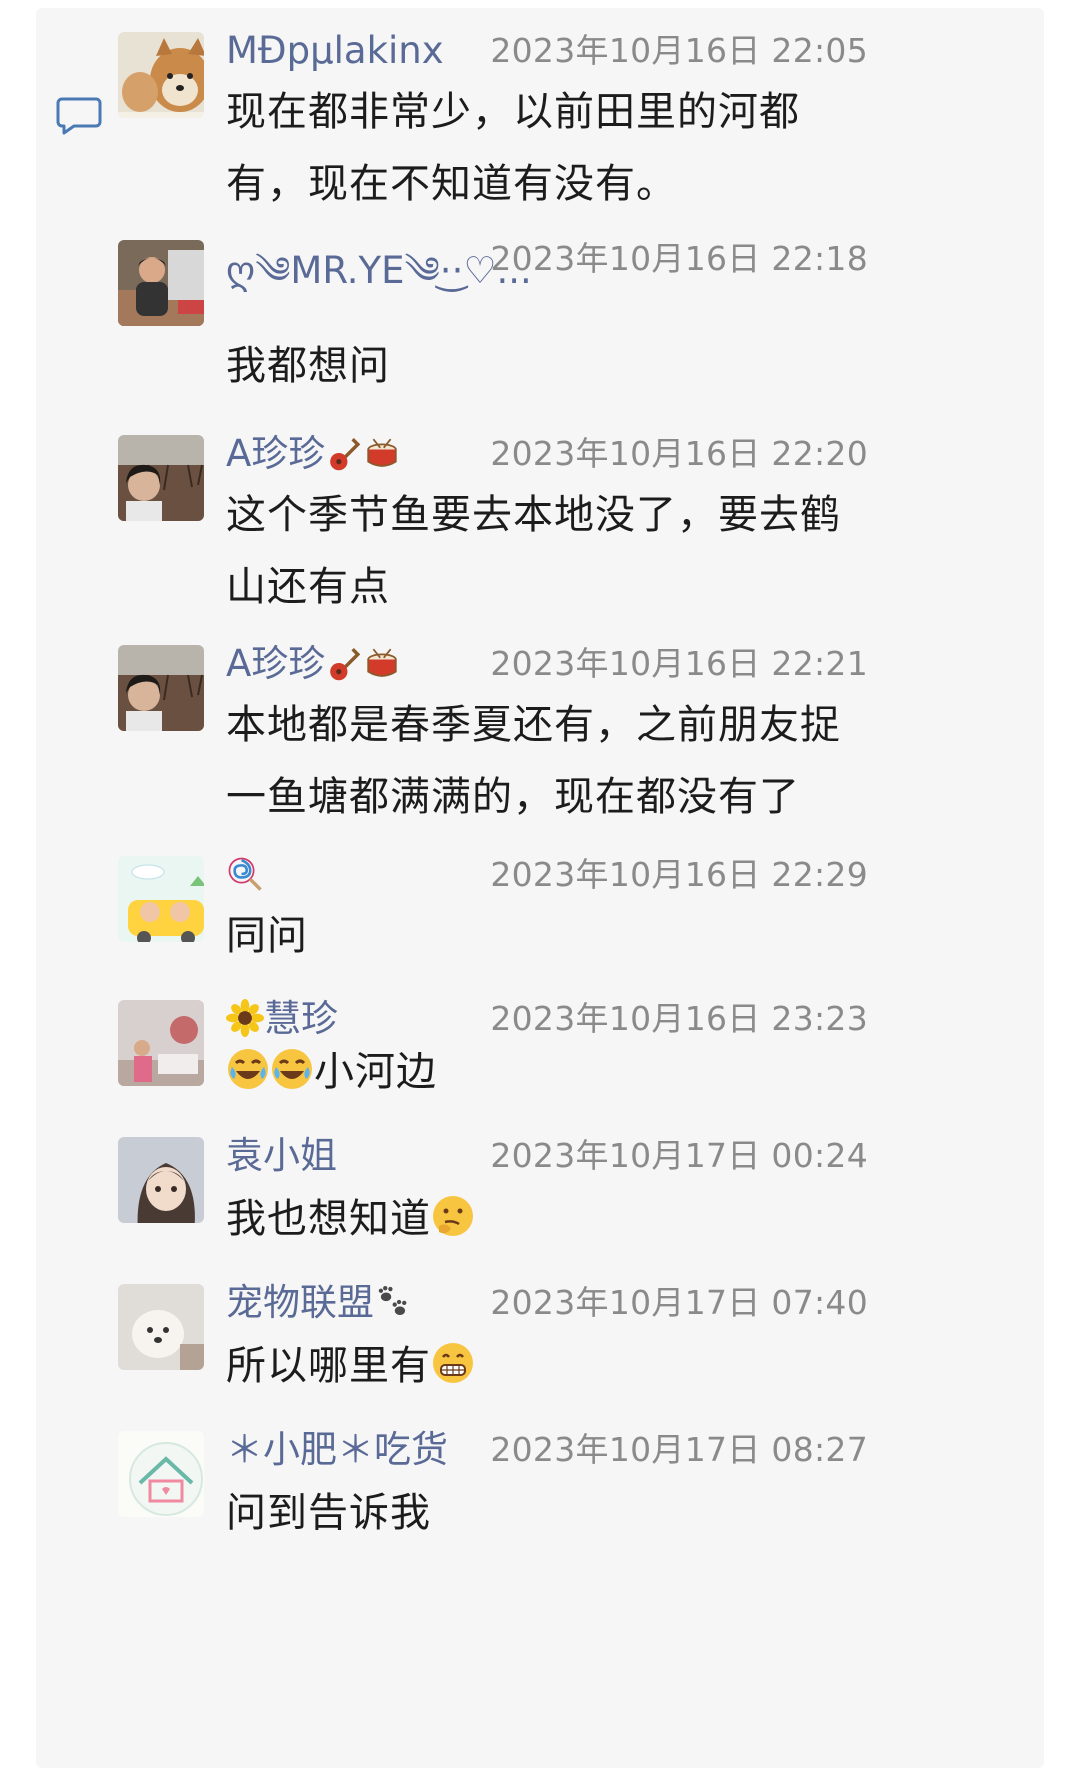 The height and width of the screenshot is (1779, 1080). Describe the element at coordinates (161, 899) in the screenshot. I see `kids-cartoon-avatar` at that location.